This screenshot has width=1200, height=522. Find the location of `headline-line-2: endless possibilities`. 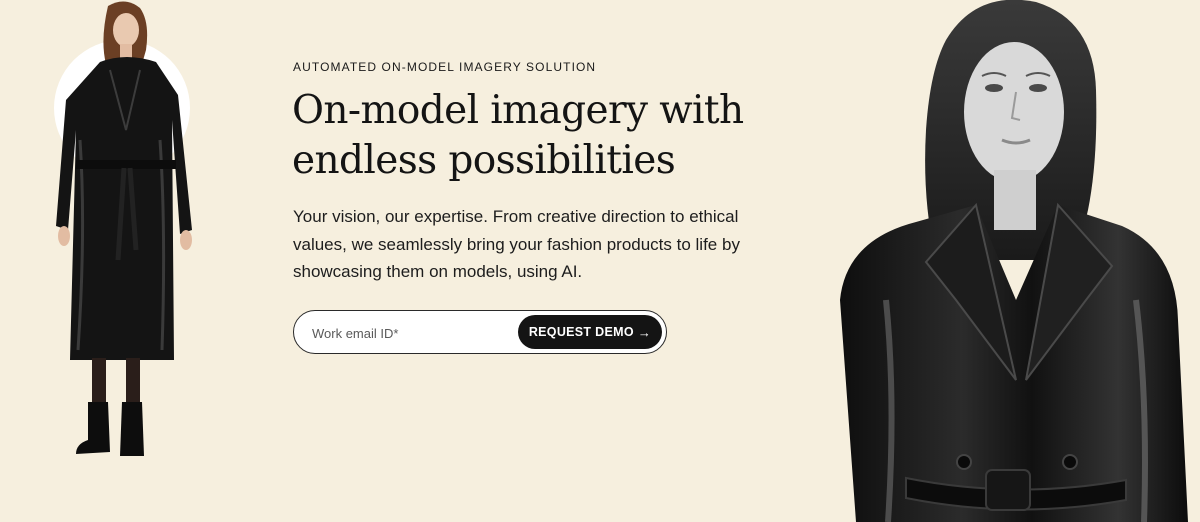

headline-line-2: endless possibilities is located at coordinates (484, 160).